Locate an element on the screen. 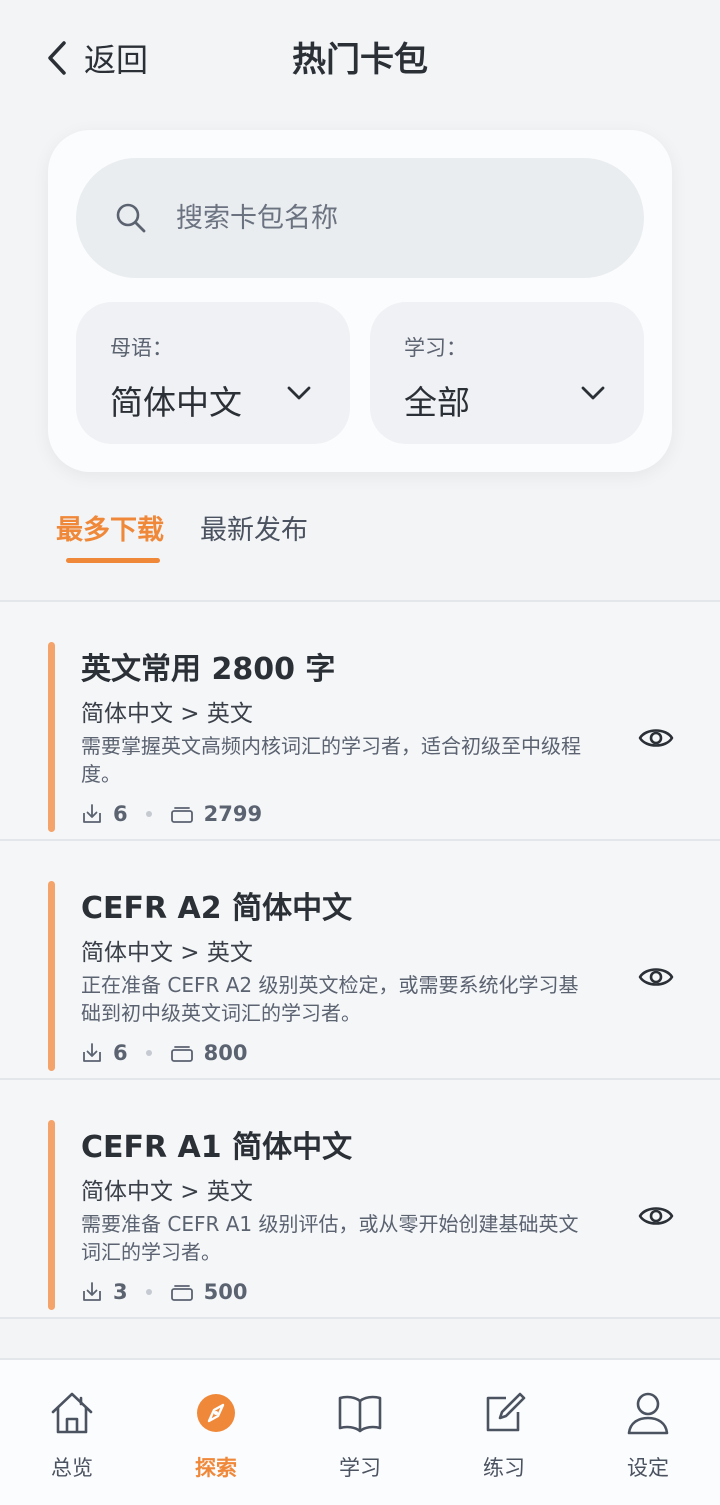 The height and width of the screenshot is (1505, 720). learning-language-select: 学习： 全部 is located at coordinates (507, 373).